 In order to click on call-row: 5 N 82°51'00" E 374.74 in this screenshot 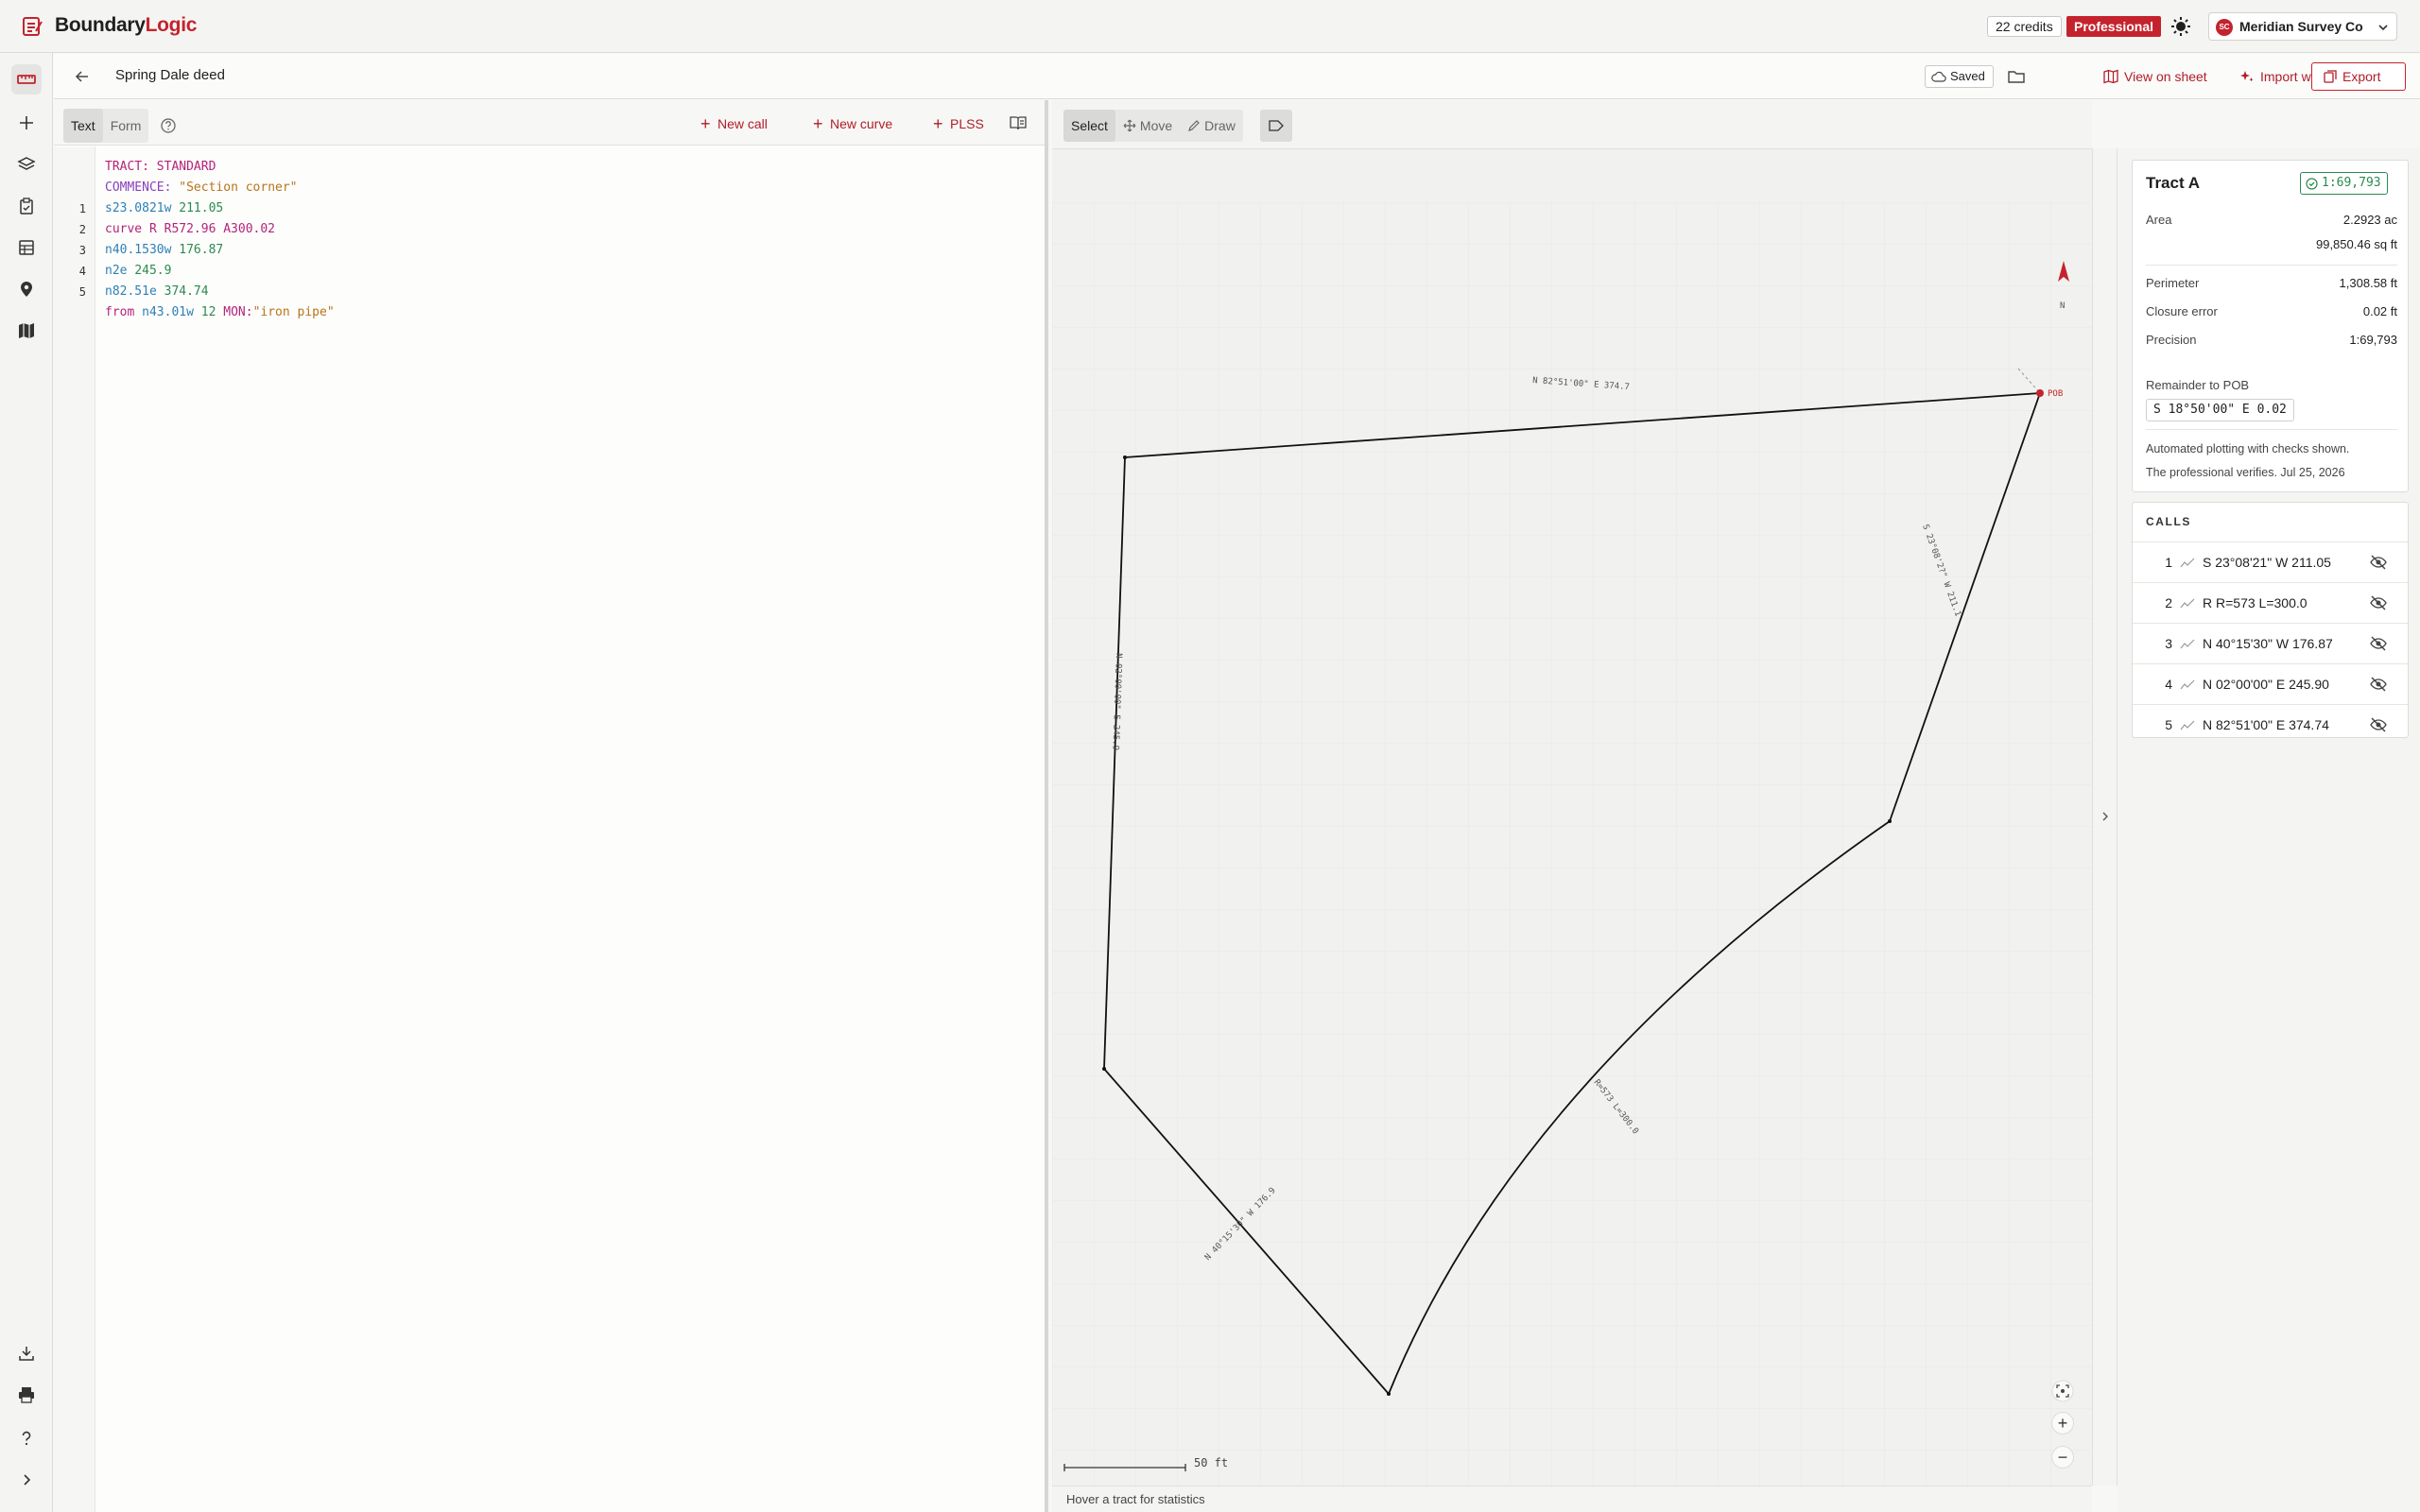, I will do `click(2270, 724)`.